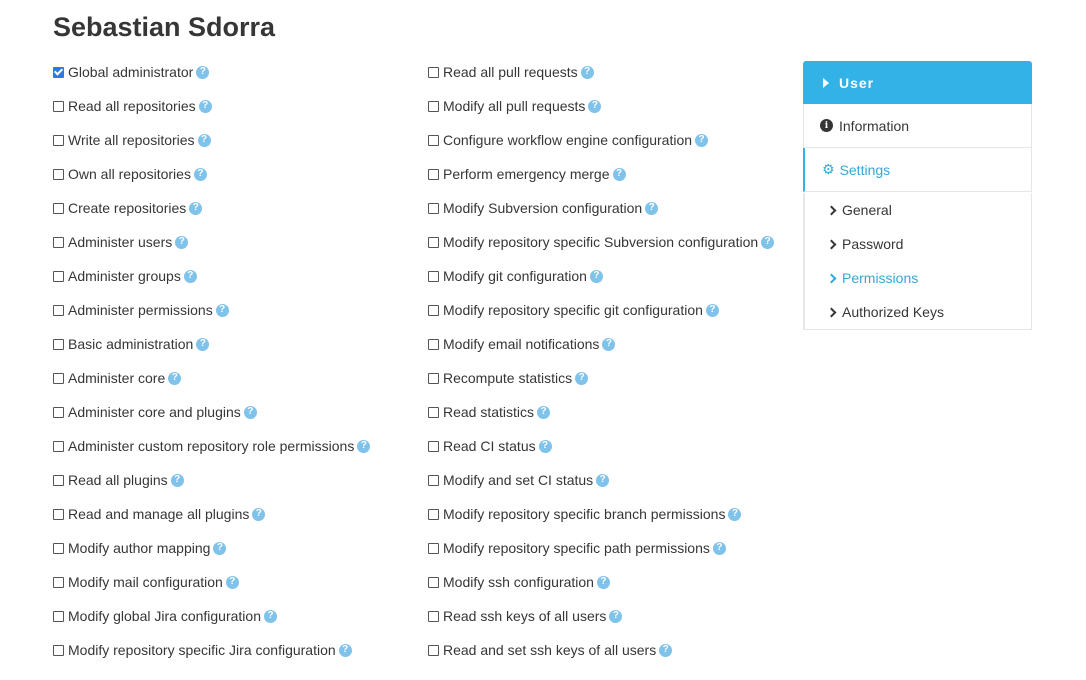 This screenshot has height=680, width=1086. What do you see at coordinates (233, 72) in the screenshot?
I see `permission-row: Global administrator?` at bounding box center [233, 72].